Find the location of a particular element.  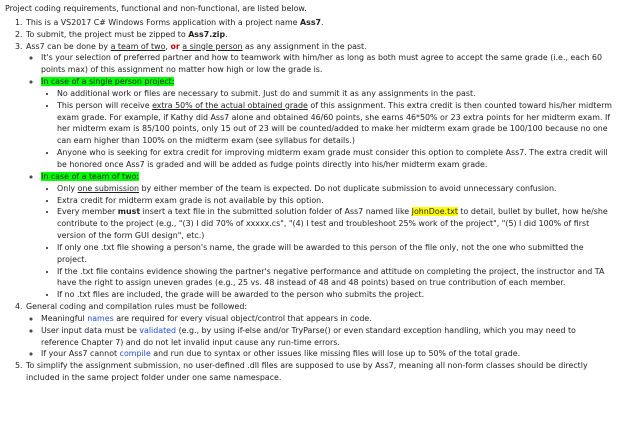

single-person-text: a single person is located at coordinates (212, 46).